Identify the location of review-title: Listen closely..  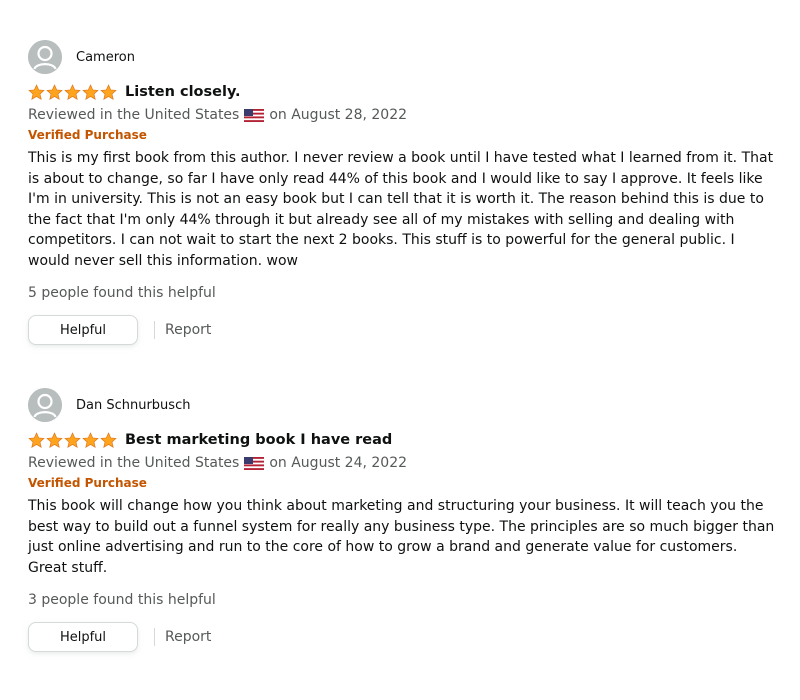
(183, 92).